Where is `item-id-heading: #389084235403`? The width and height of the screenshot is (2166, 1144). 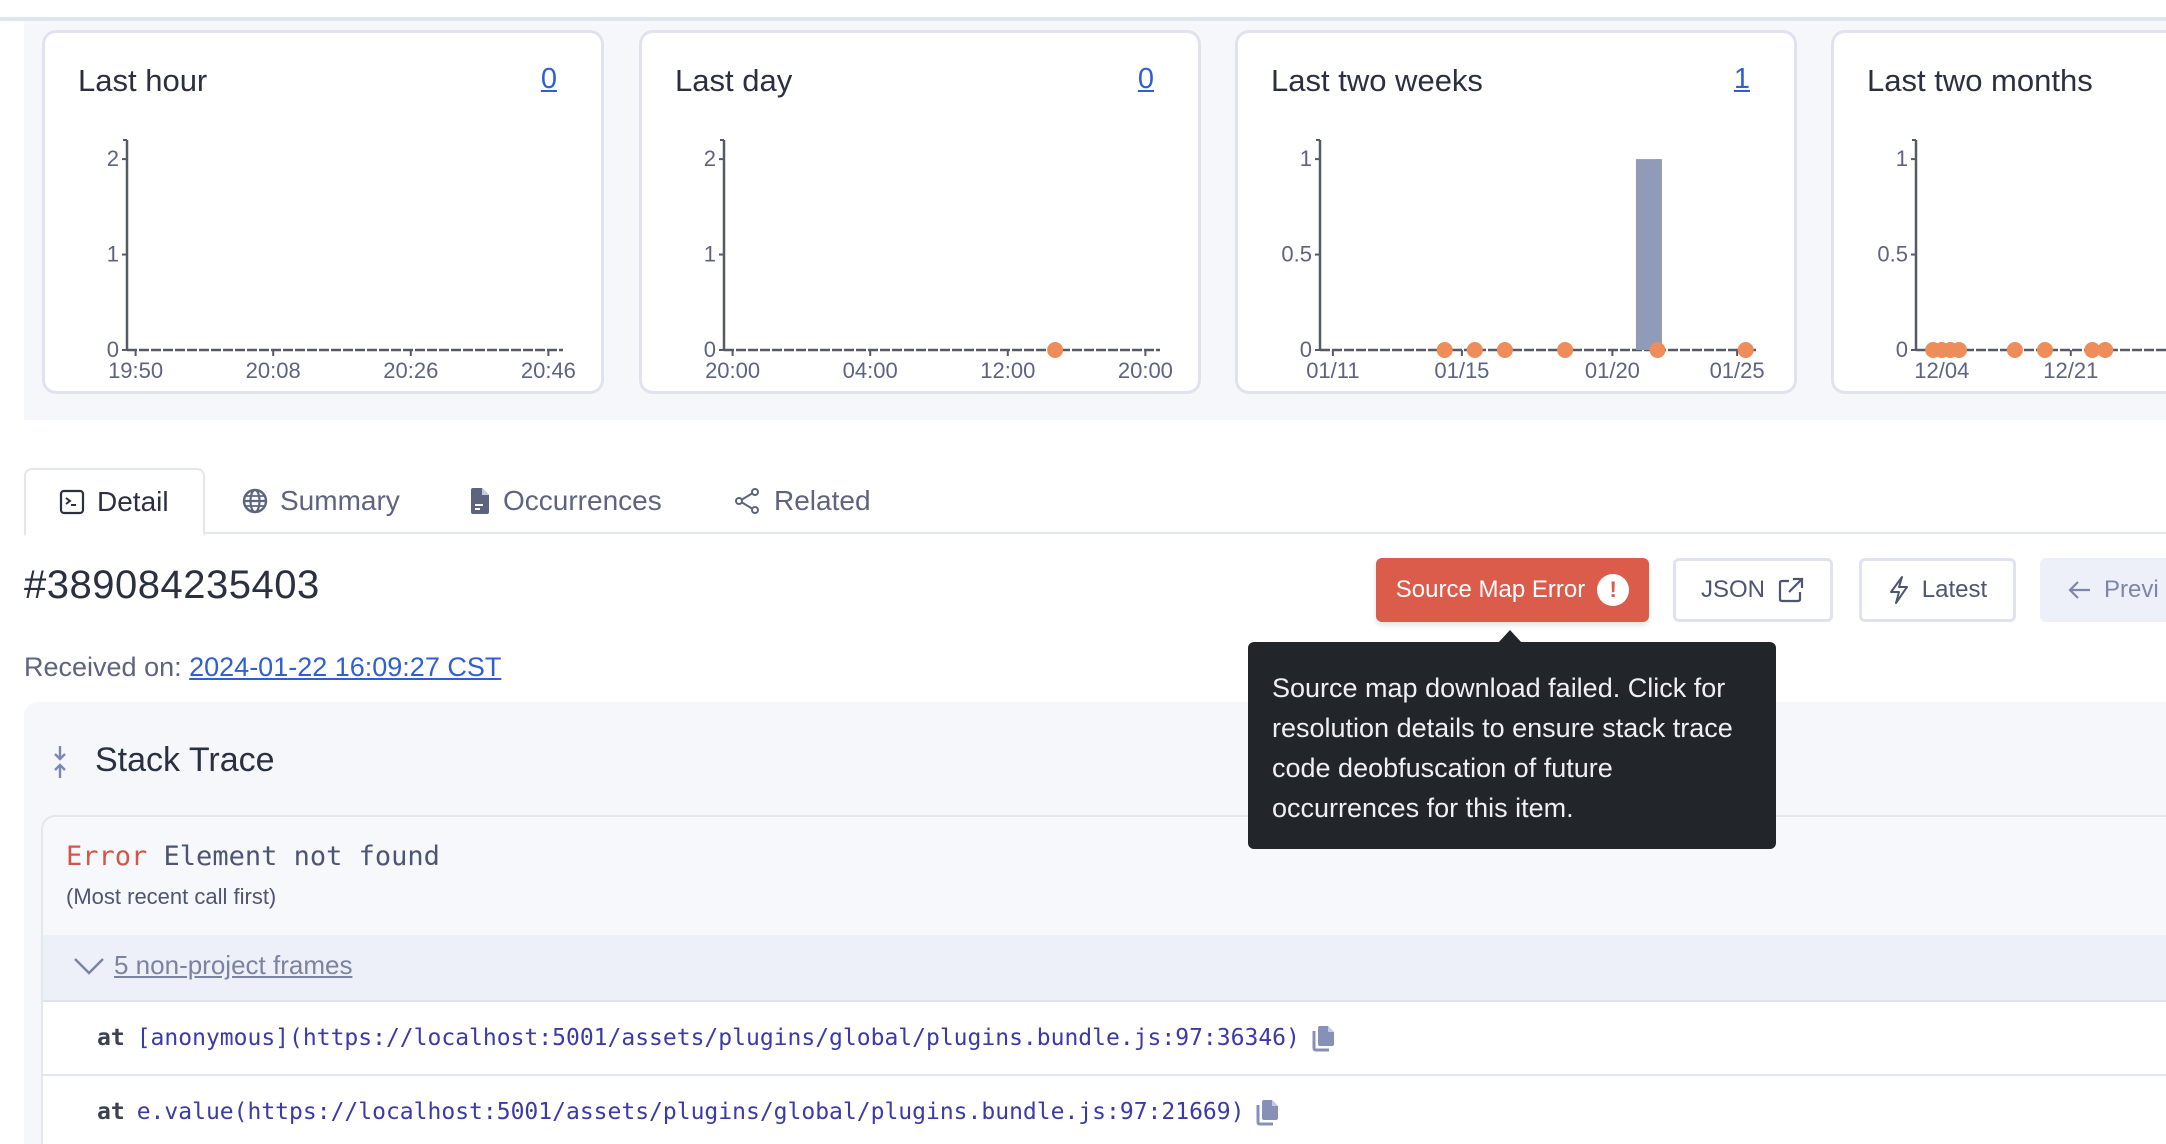
item-id-heading: #389084235403 is located at coordinates (172, 585).